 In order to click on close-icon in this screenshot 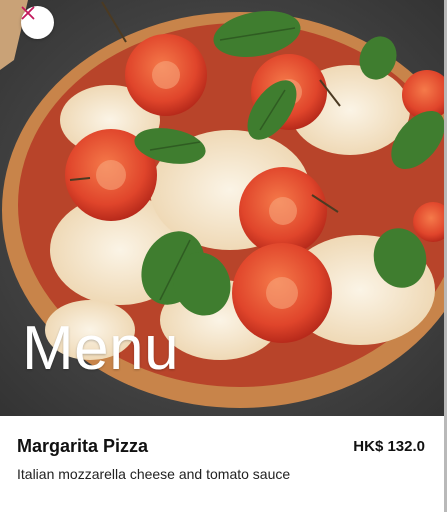, I will do `click(28, 13)`.